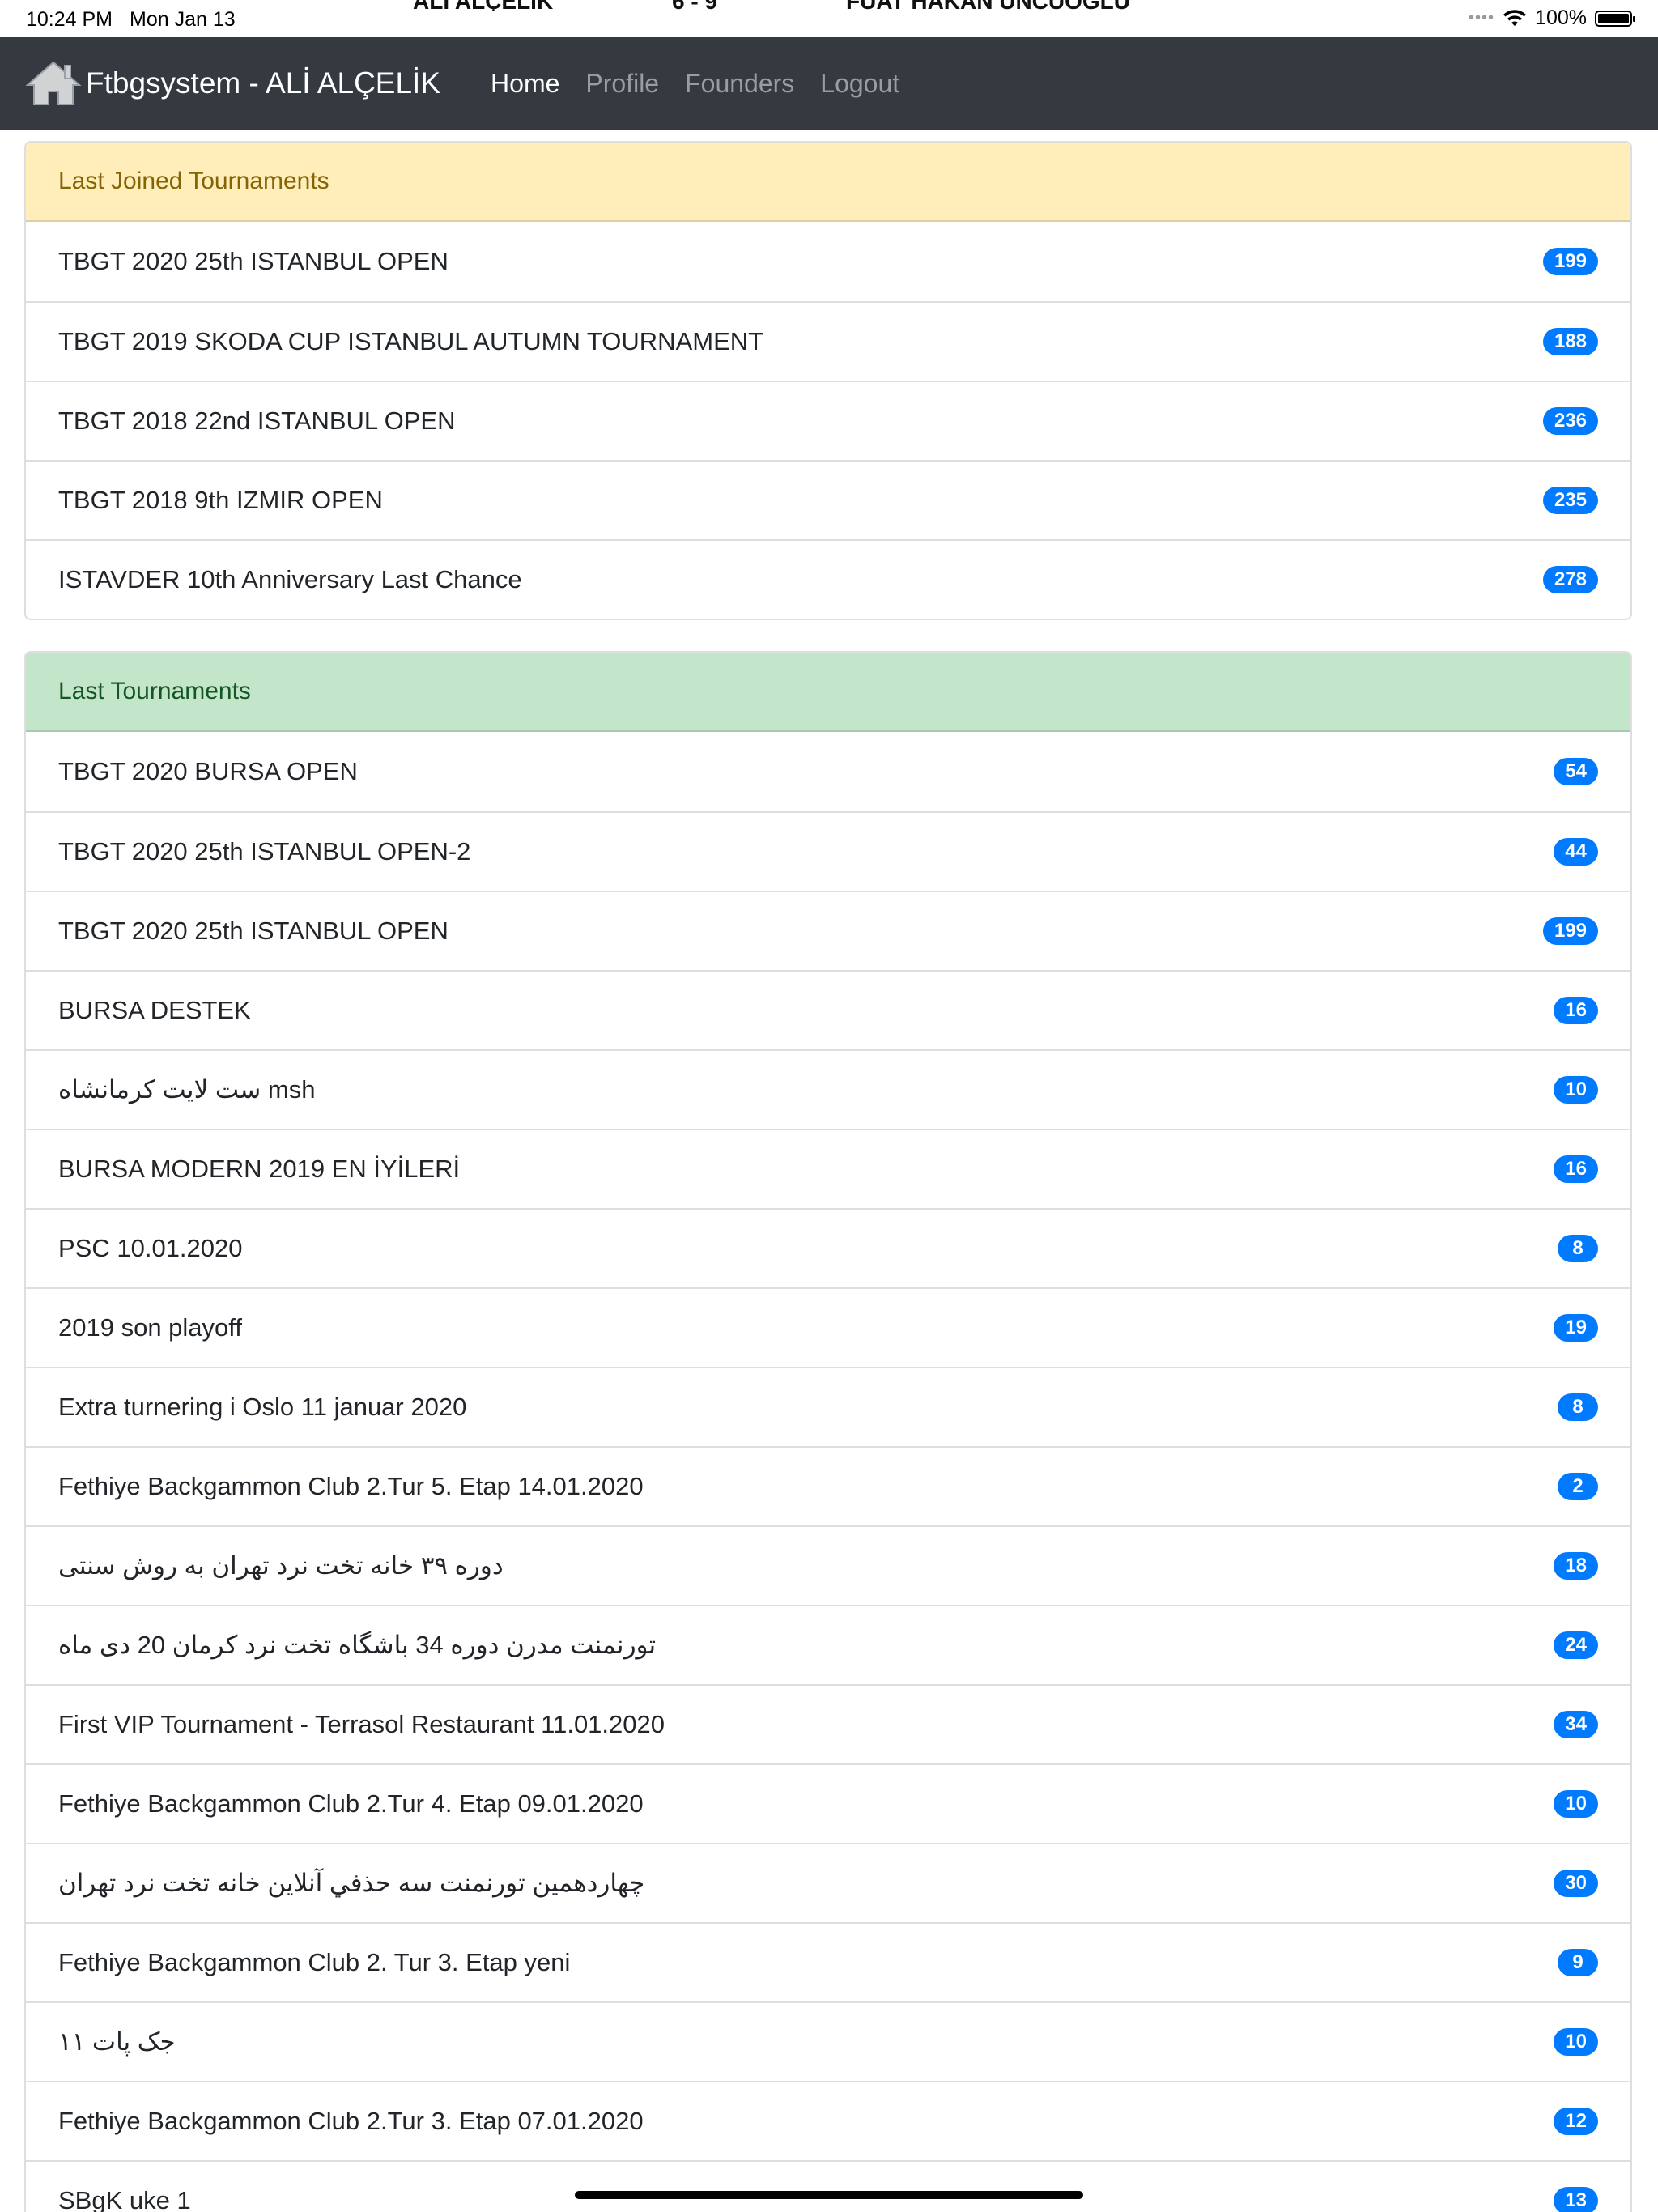 The height and width of the screenshot is (2212, 1658). I want to click on list-item: TBGT 2018 9th IZMIR OPEN 235, so click(828, 500).